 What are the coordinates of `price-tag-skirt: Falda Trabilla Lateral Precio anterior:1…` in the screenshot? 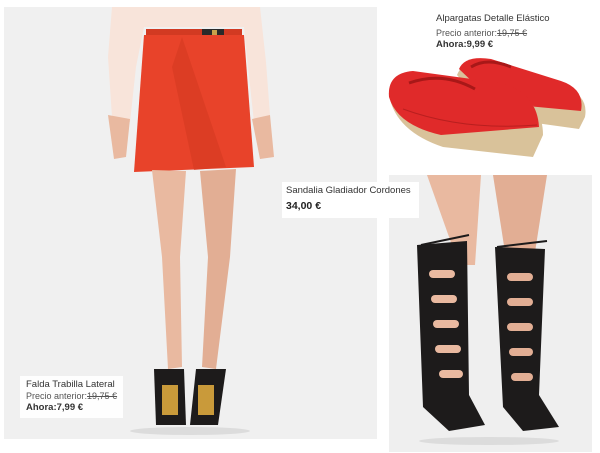 It's located at (72, 397).